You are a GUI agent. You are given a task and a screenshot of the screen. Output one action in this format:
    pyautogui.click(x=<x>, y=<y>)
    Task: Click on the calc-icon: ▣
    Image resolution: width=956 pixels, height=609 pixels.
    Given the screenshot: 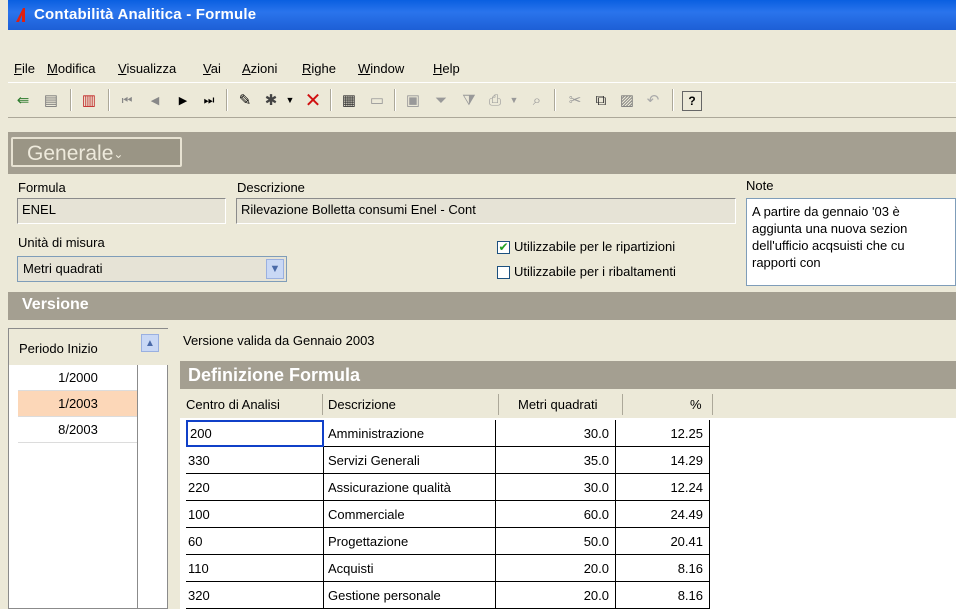 What is the action you would take?
    pyautogui.click(x=413, y=100)
    